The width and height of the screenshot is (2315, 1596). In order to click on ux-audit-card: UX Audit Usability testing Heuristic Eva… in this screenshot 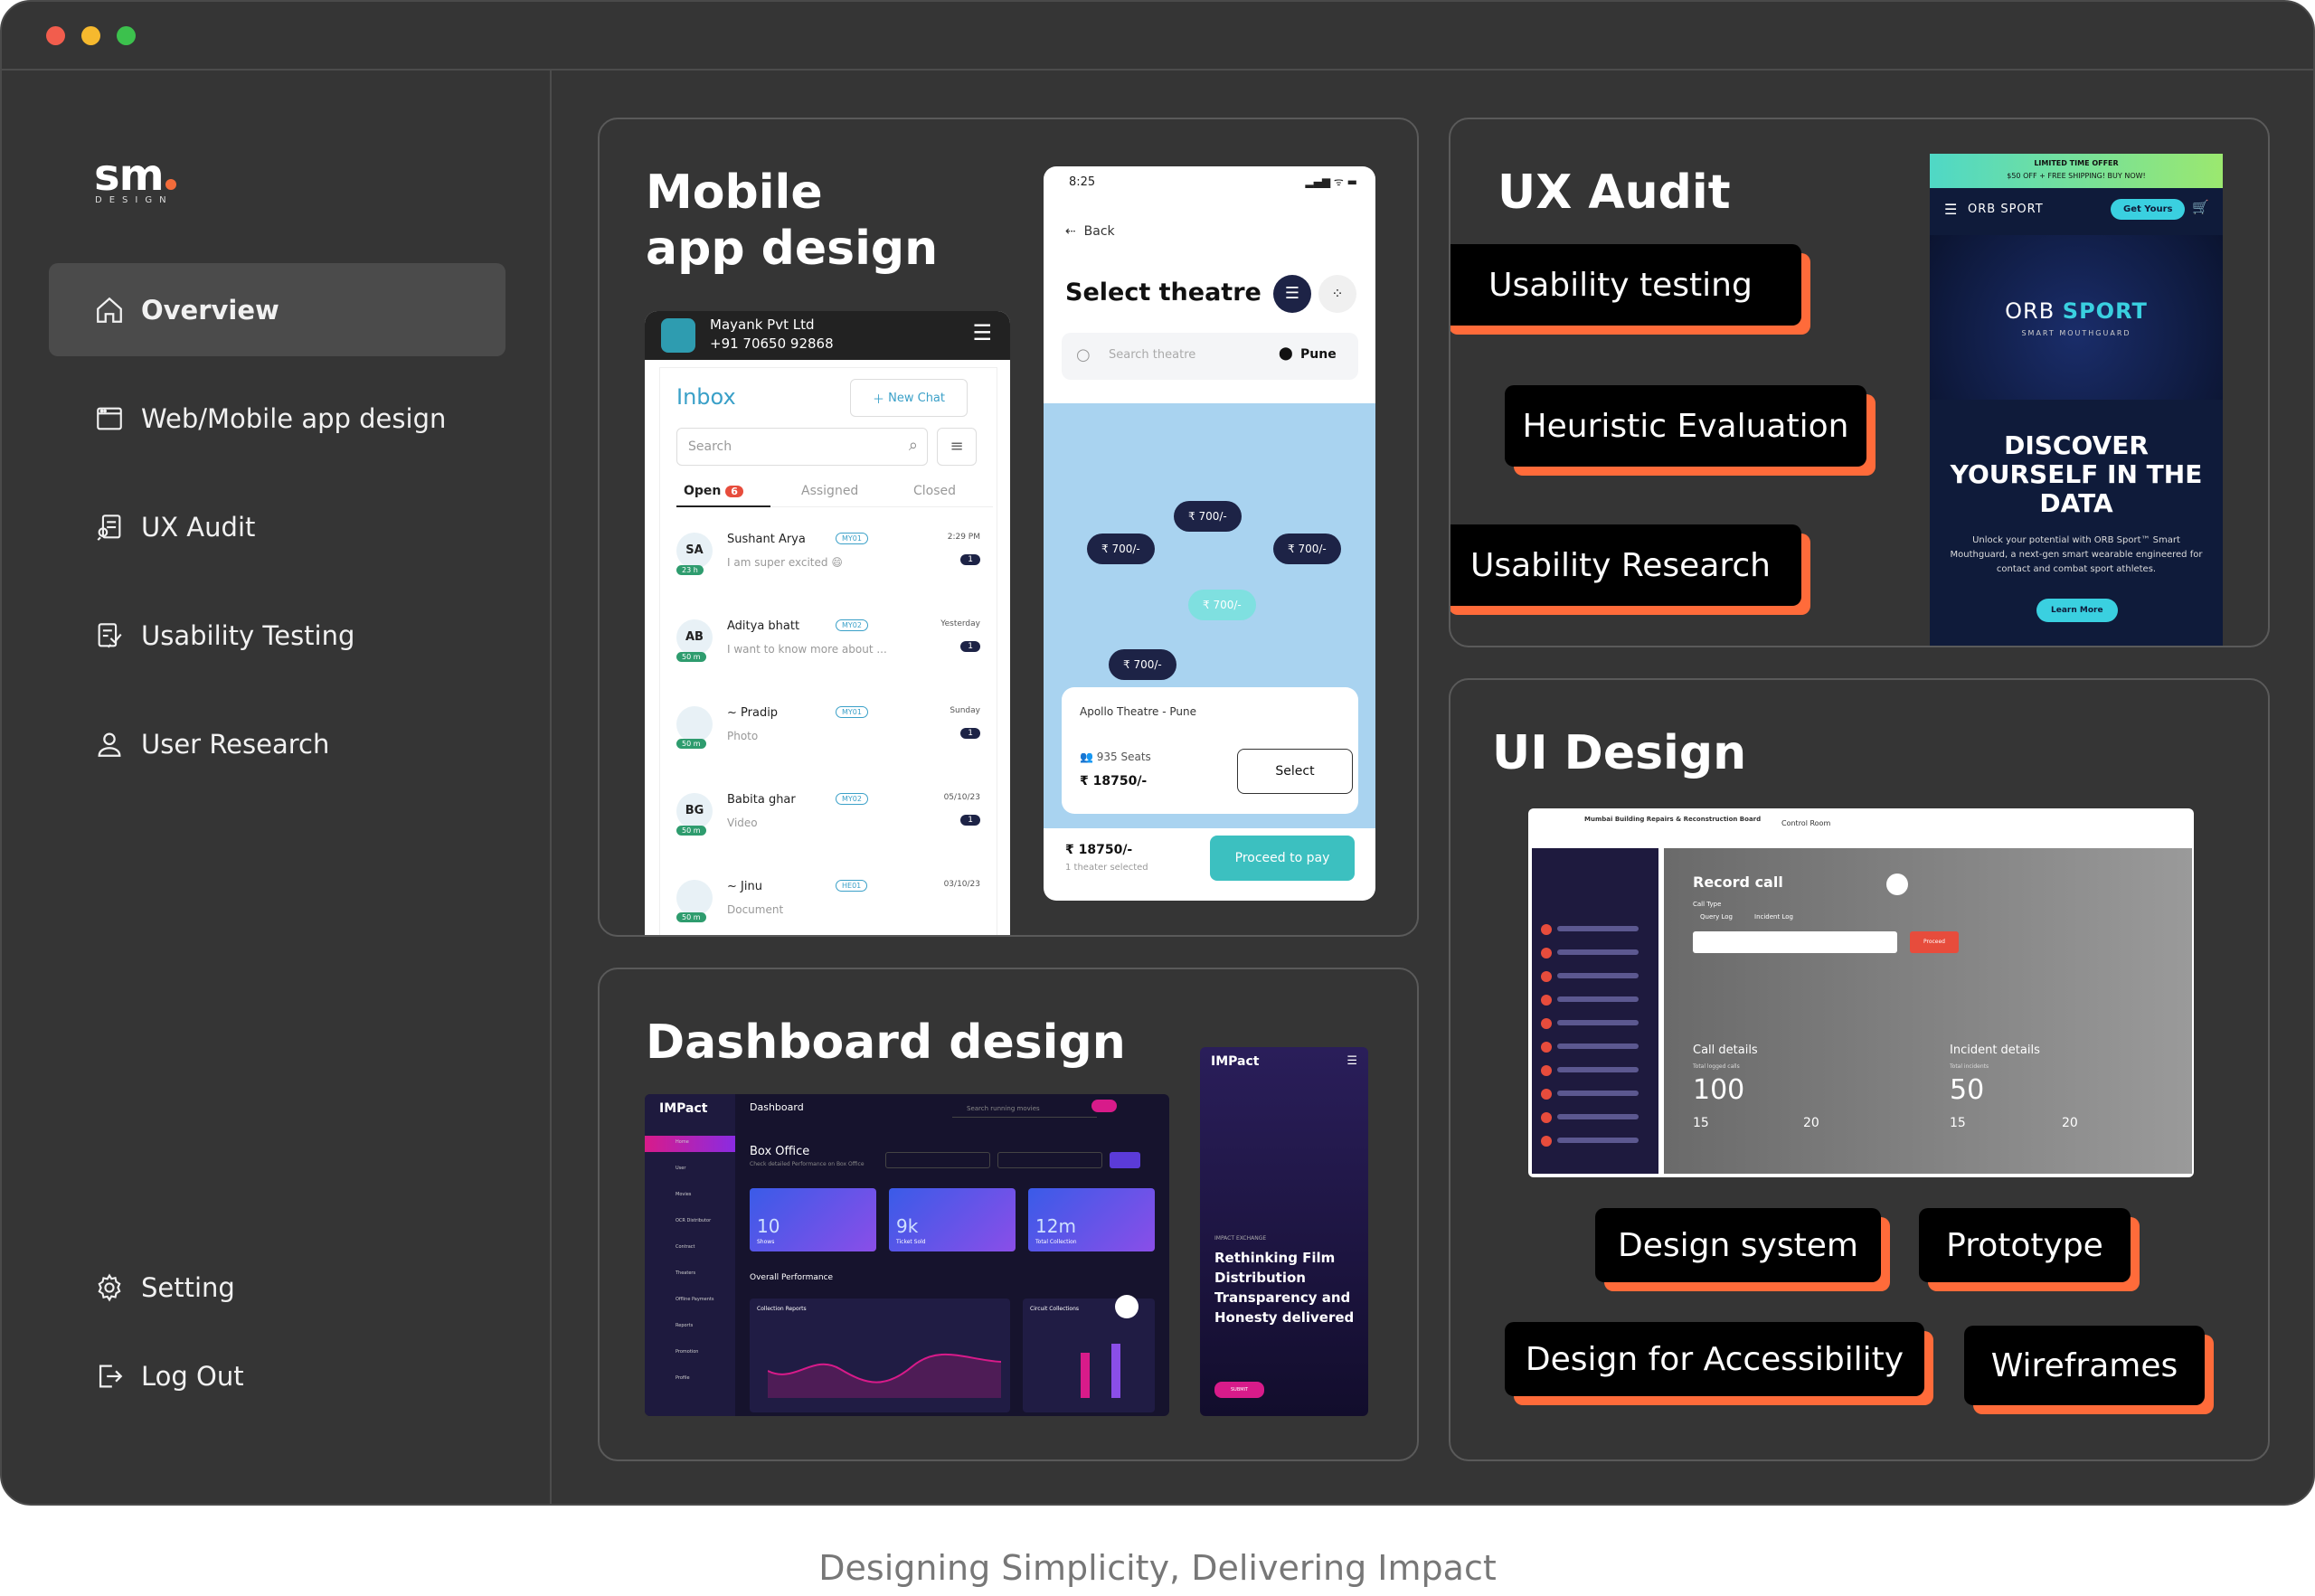, I will do `click(1859, 383)`.